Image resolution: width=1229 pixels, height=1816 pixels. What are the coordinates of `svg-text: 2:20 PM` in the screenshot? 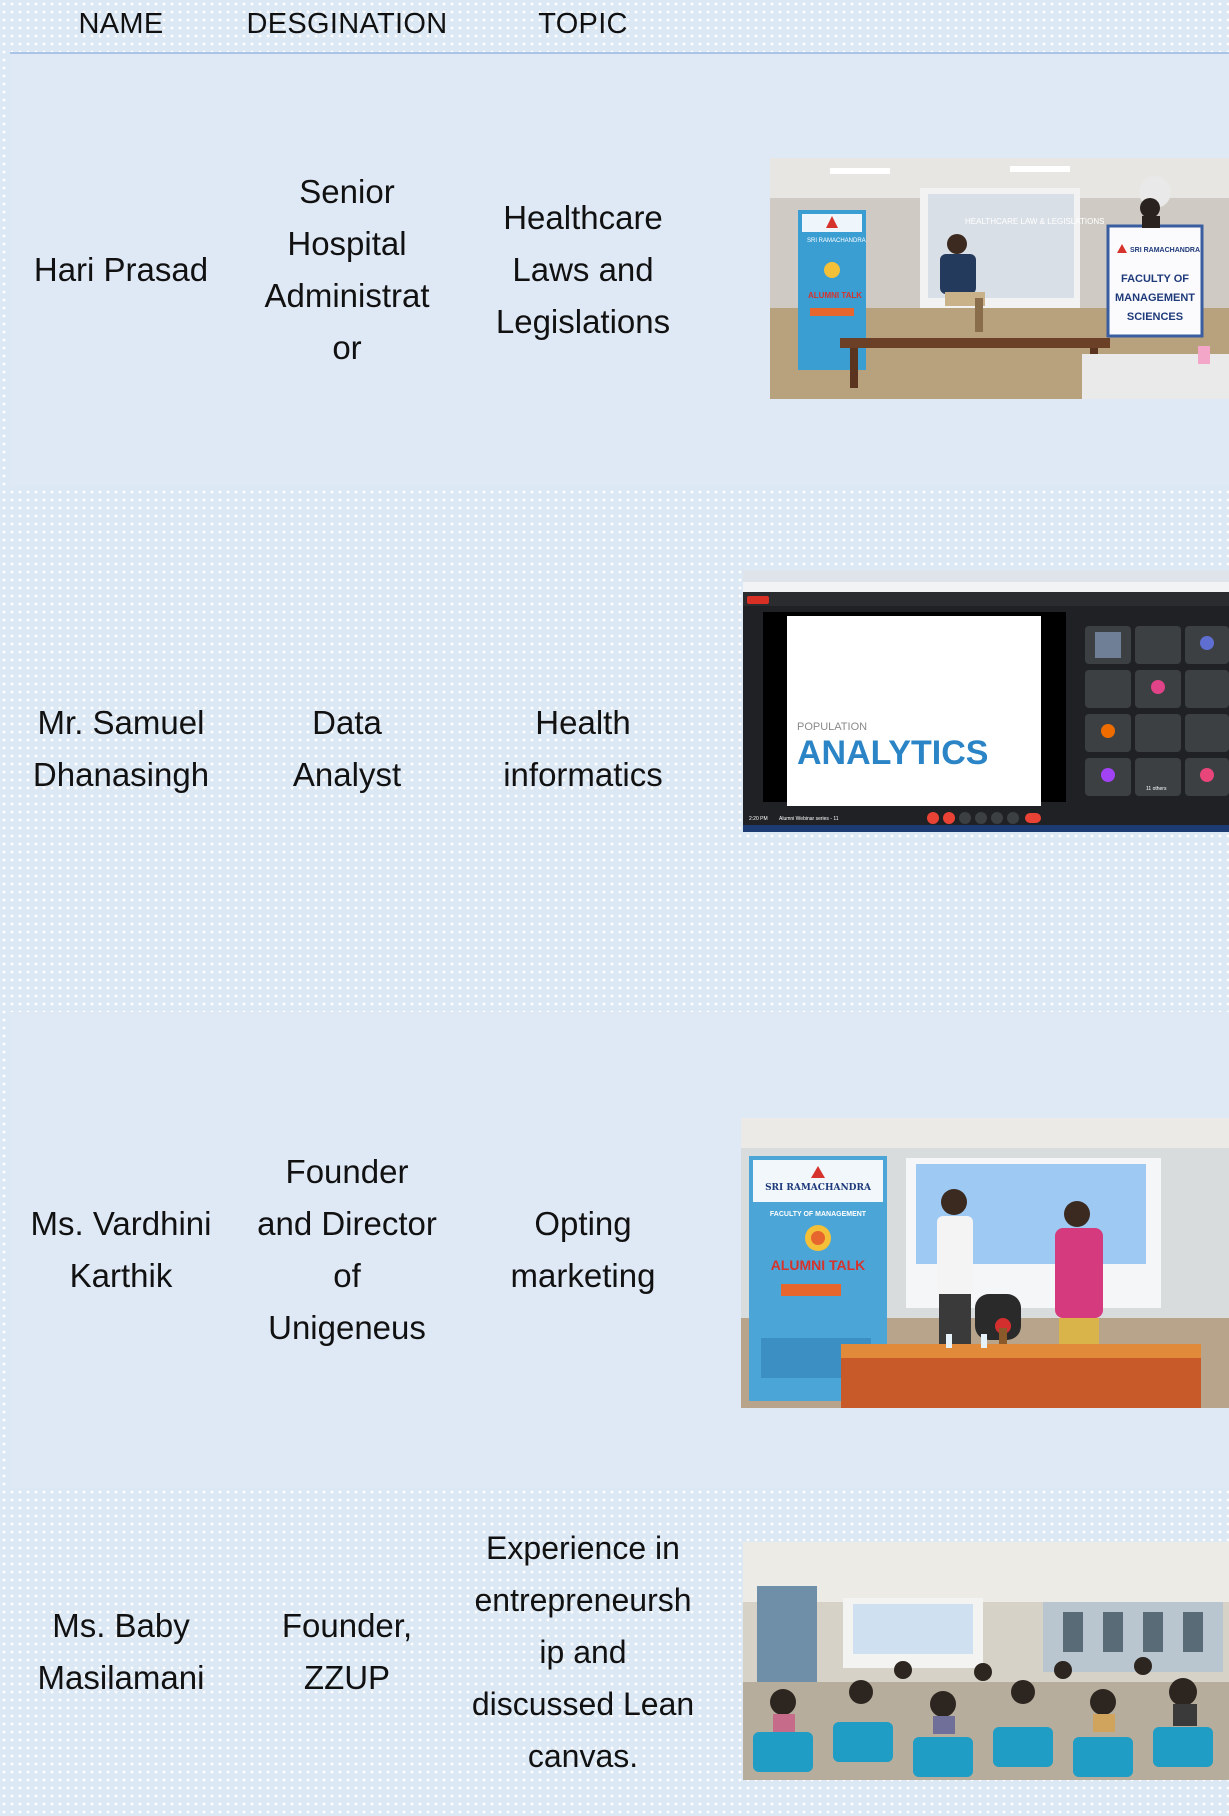 It's located at (758, 819).